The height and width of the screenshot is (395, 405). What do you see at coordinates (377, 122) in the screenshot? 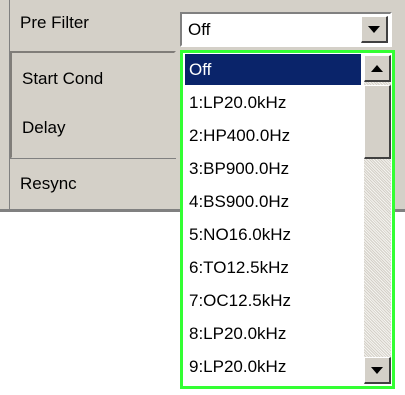
I see `scrollbar-thumb` at bounding box center [377, 122].